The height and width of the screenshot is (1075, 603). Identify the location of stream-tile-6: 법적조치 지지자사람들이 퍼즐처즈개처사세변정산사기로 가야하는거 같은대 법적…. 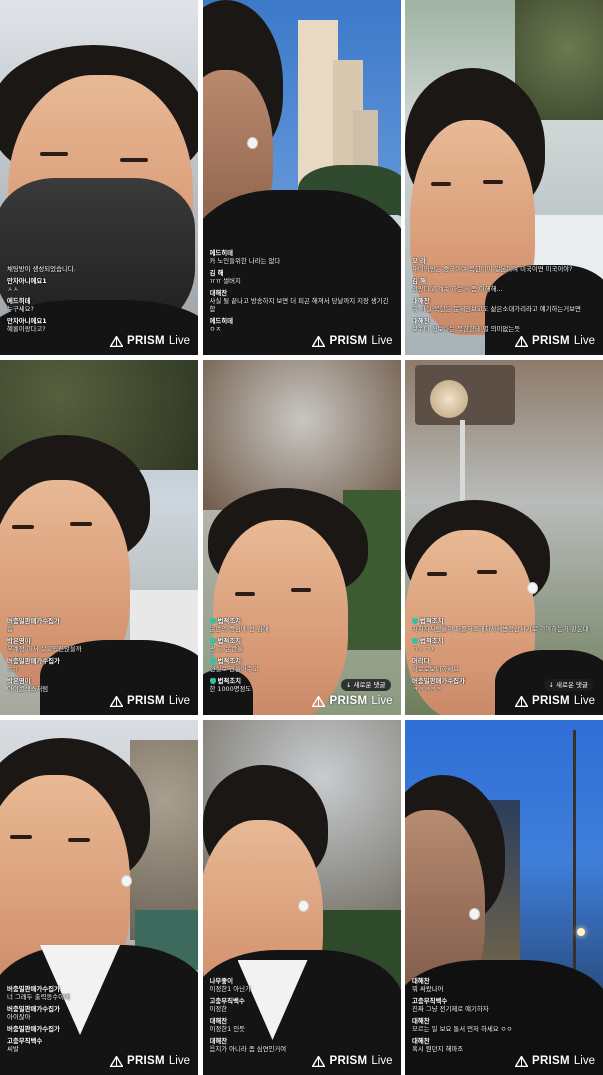
(504, 537).